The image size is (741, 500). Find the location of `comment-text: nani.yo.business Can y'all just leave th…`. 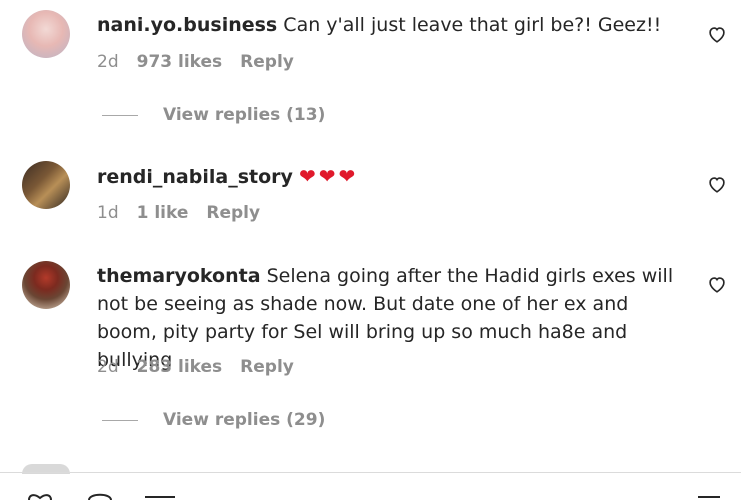

comment-text: nani.yo.business Can y'all just leave th… is located at coordinates (397, 25).